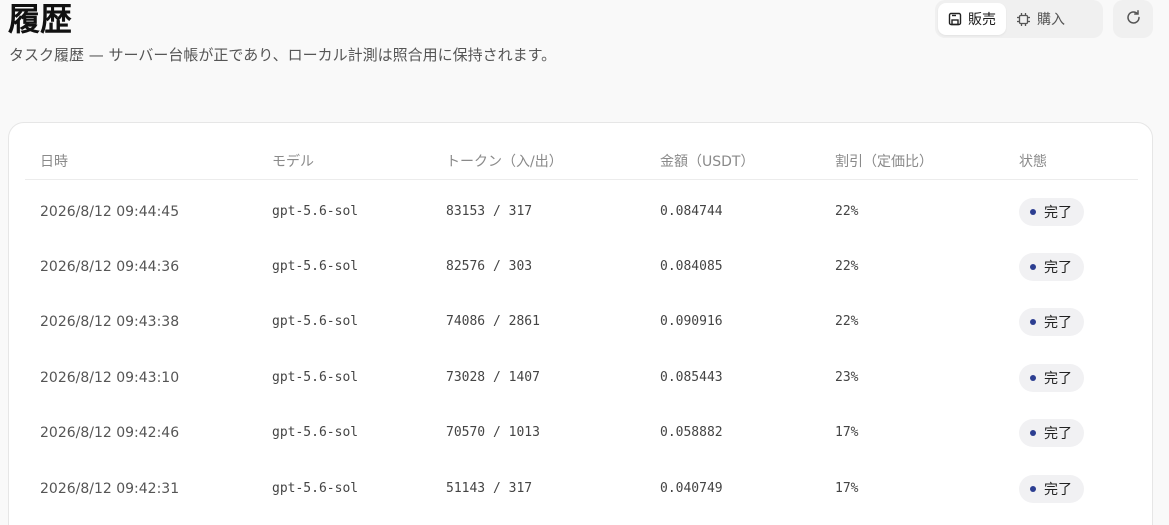  Describe the element at coordinates (493, 321) in the screenshot. I see `cell-tokens: 74086 / 2861` at that location.